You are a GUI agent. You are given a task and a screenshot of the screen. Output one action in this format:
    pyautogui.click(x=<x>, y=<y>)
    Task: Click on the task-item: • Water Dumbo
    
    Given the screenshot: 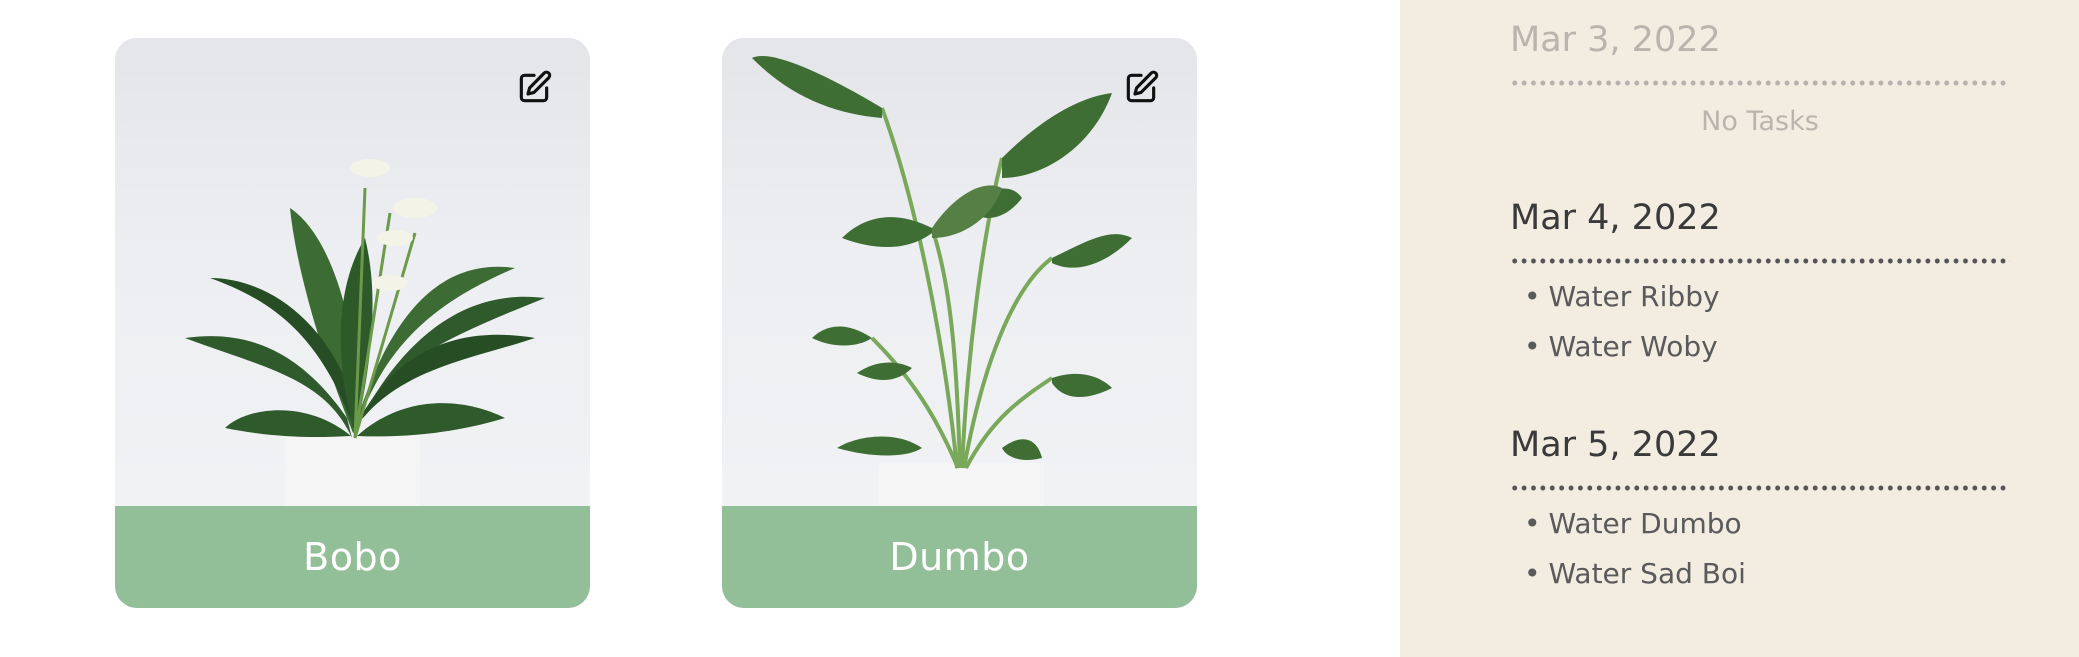 What is the action you would take?
    pyautogui.click(x=1760, y=524)
    